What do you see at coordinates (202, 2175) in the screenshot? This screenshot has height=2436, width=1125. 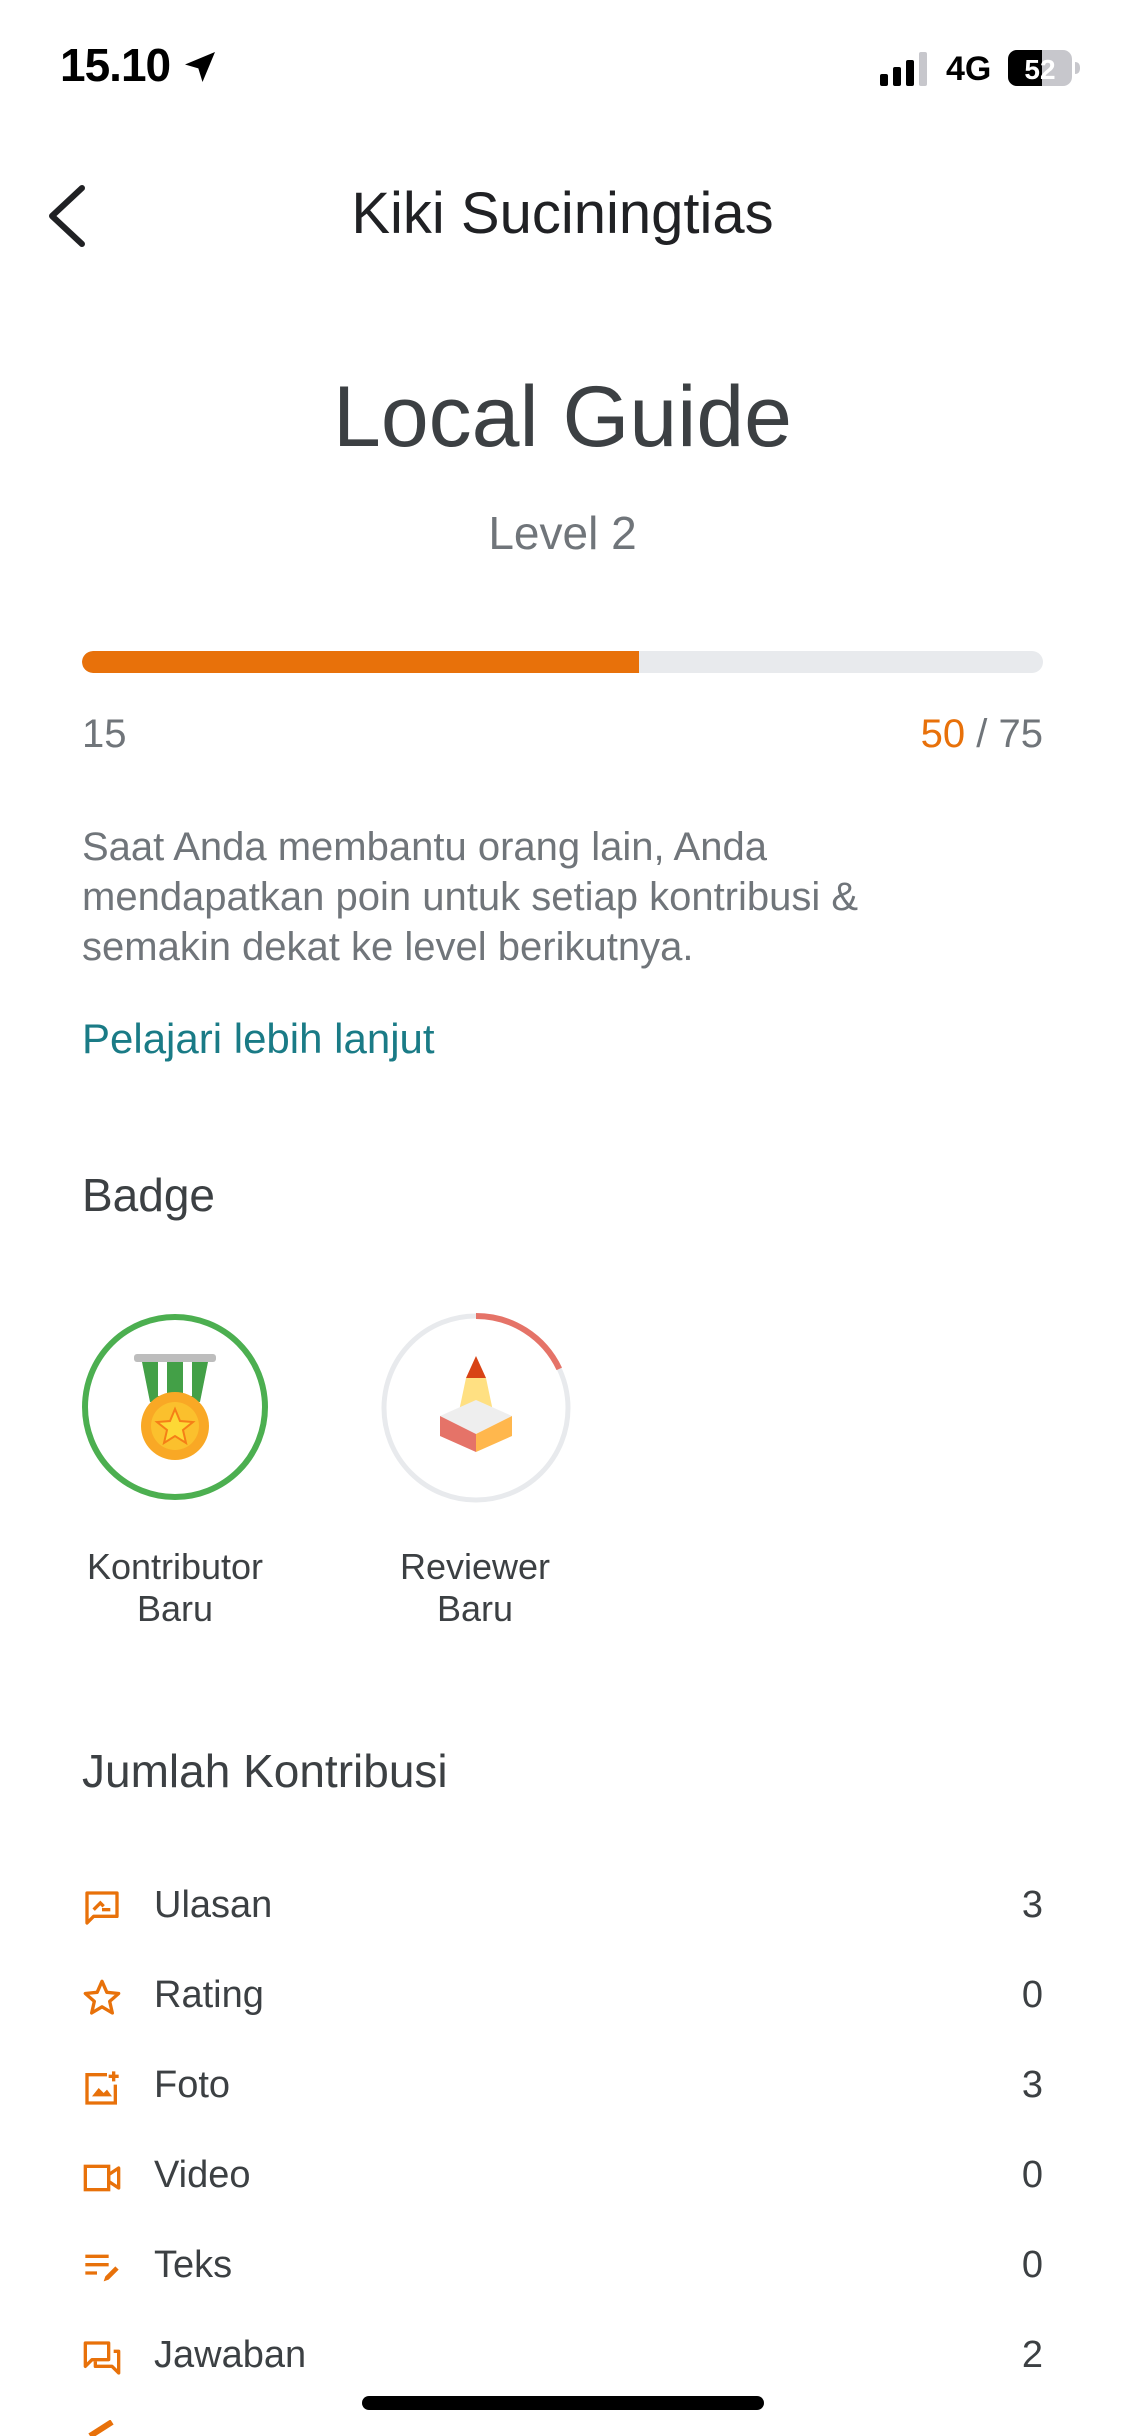 I see `contribution-label: Video` at bounding box center [202, 2175].